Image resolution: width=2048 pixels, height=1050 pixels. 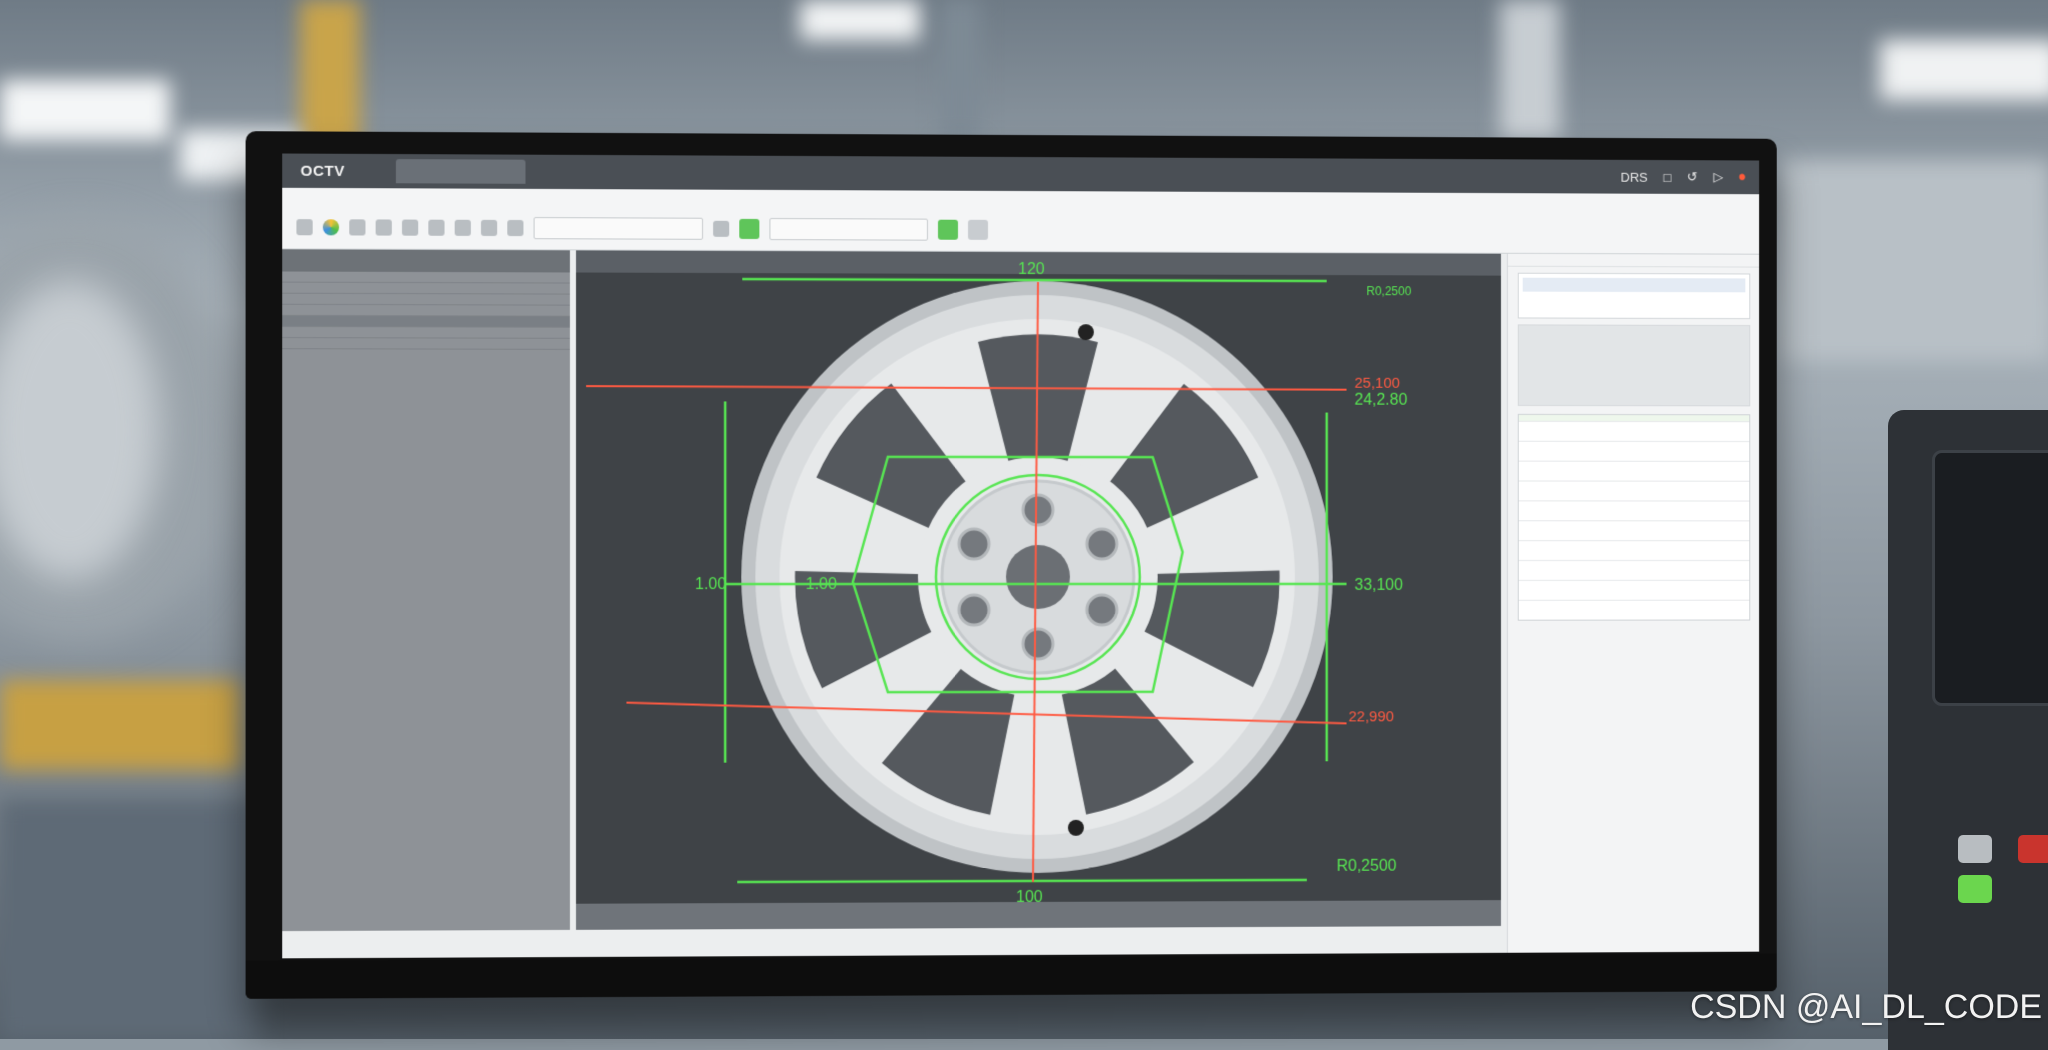 I want to click on measure-tool-icon, so click(x=463, y=228).